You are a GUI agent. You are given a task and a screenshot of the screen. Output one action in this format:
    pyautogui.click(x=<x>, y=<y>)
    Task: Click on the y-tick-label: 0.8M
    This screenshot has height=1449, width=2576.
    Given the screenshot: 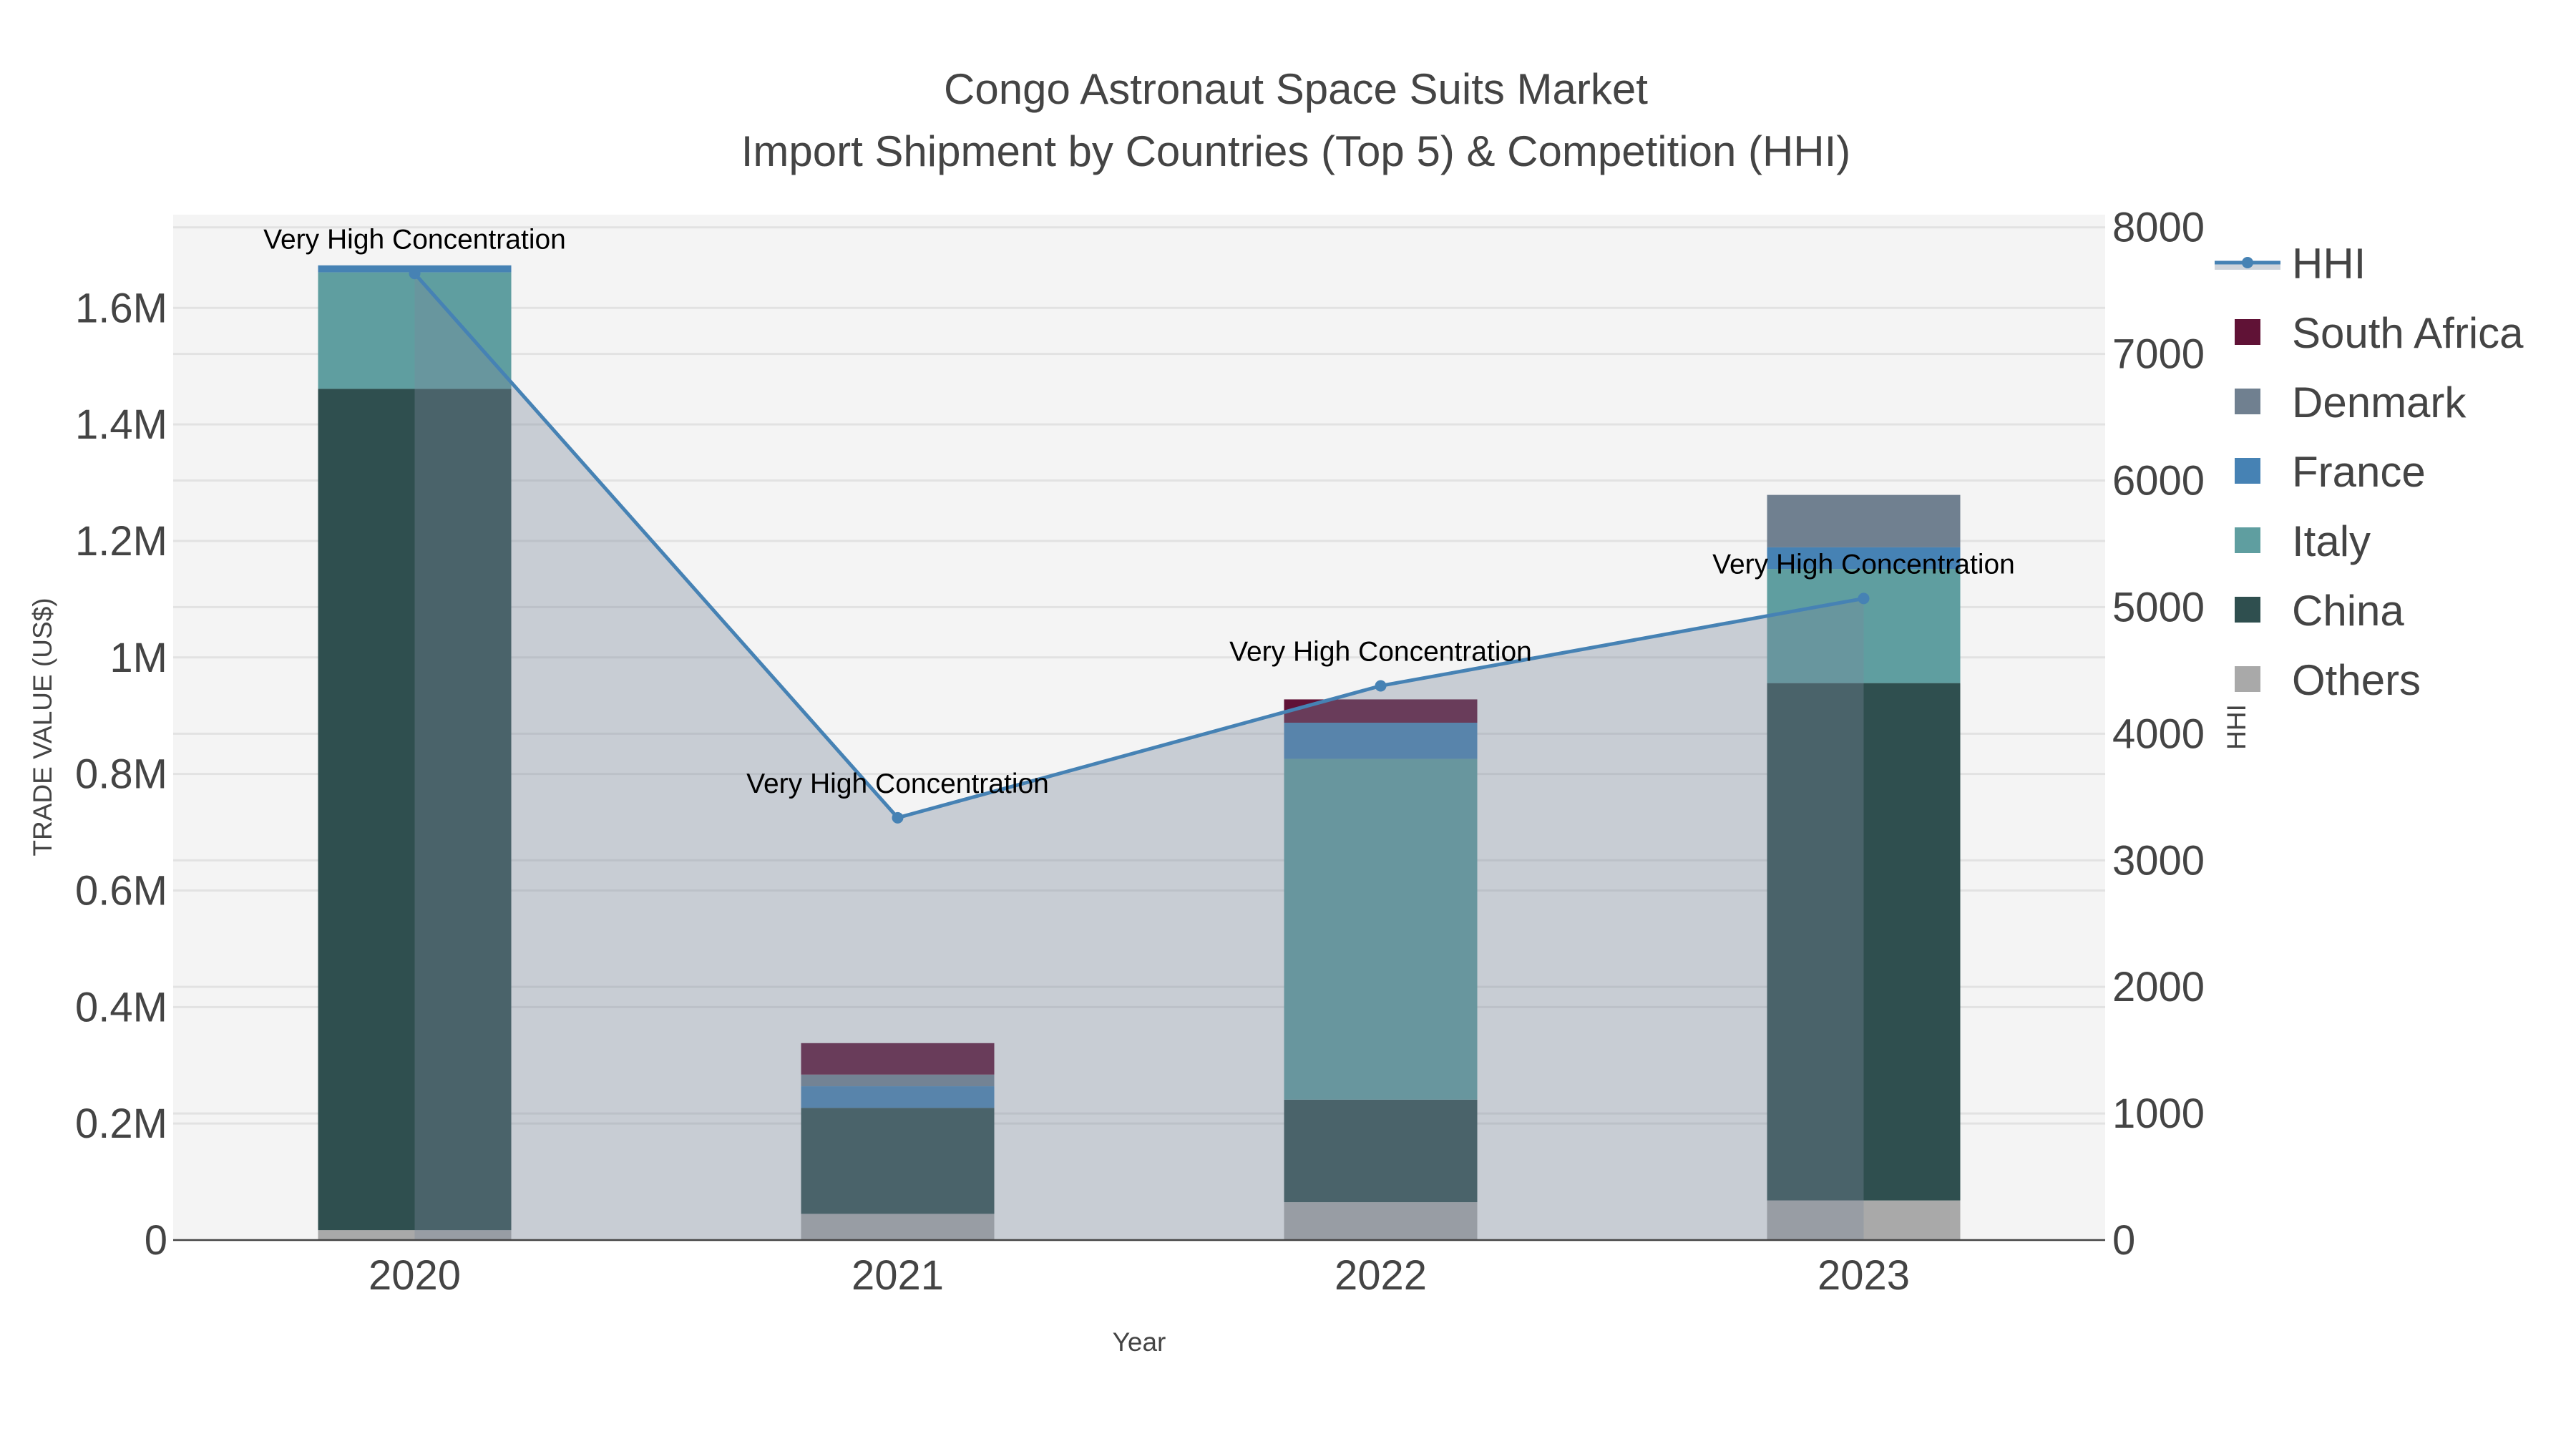 What is the action you would take?
    pyautogui.click(x=121, y=774)
    